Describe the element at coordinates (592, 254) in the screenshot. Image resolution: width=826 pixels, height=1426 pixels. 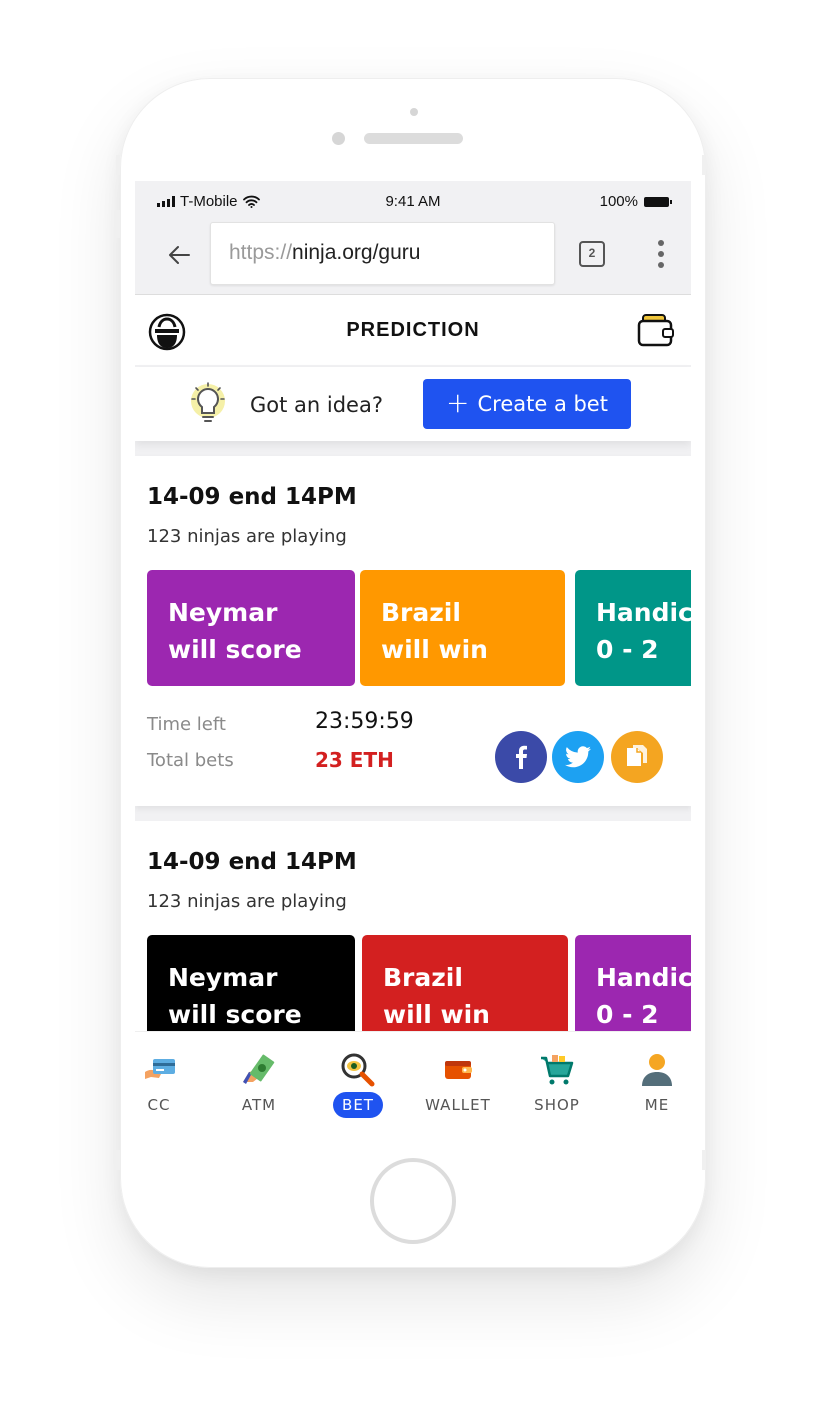
I see `tabs-button: 2` at that location.